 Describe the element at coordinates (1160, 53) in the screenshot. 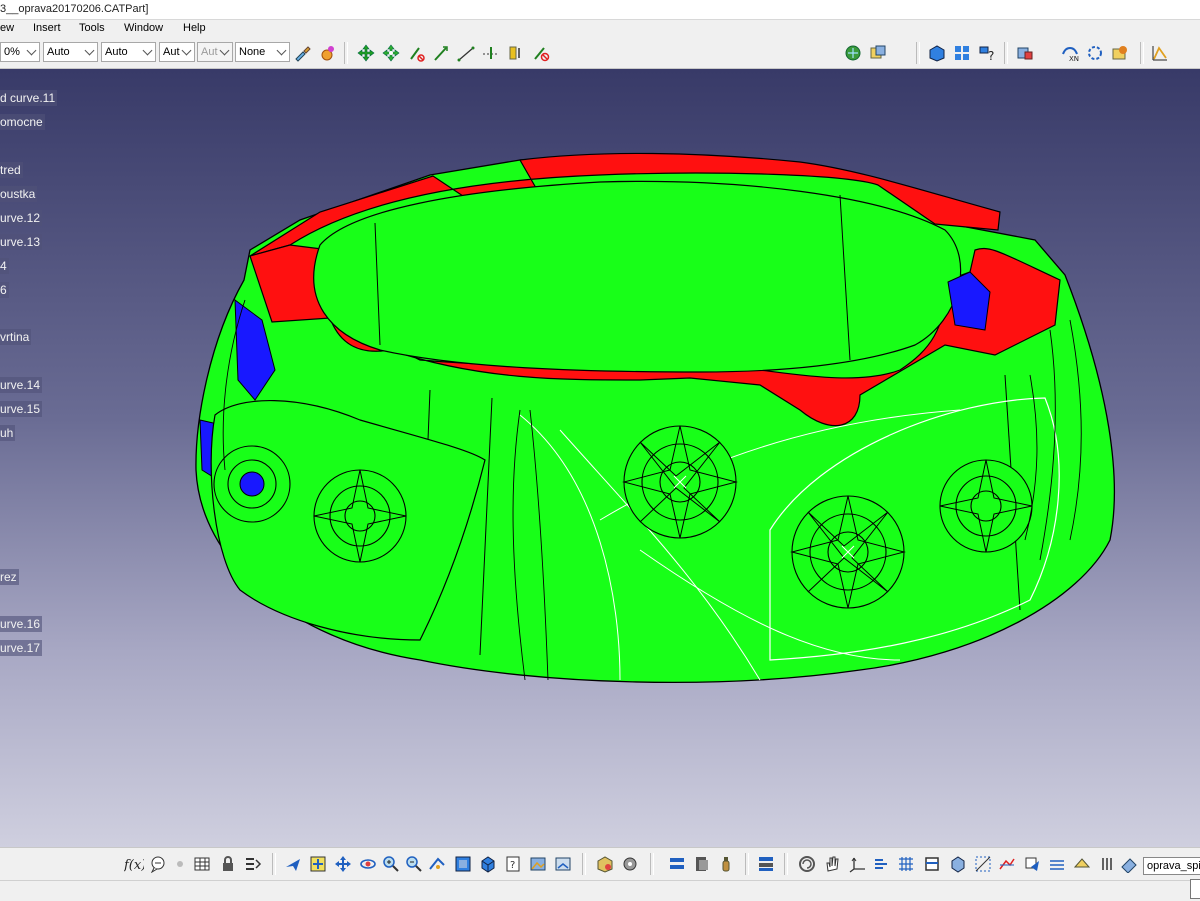

I see `chart-curve-icon` at that location.